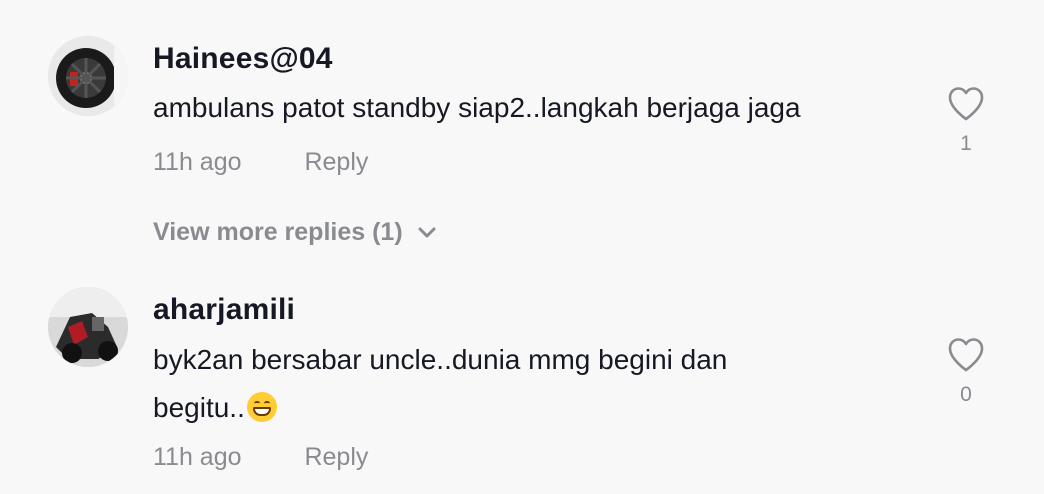 The image size is (1044, 494). I want to click on like-count: 0, so click(966, 394).